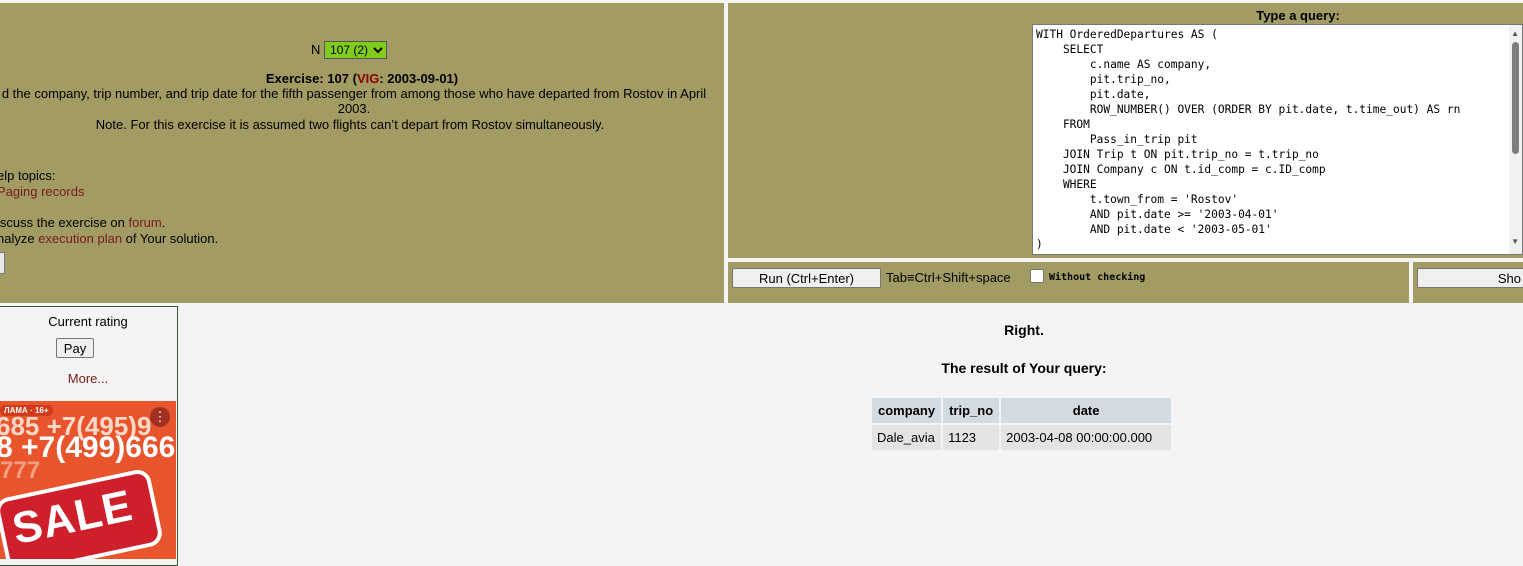 This screenshot has width=1523, height=566. Describe the element at coordinates (80, 238) in the screenshot. I see `execution-plan-link: execution plan` at that location.